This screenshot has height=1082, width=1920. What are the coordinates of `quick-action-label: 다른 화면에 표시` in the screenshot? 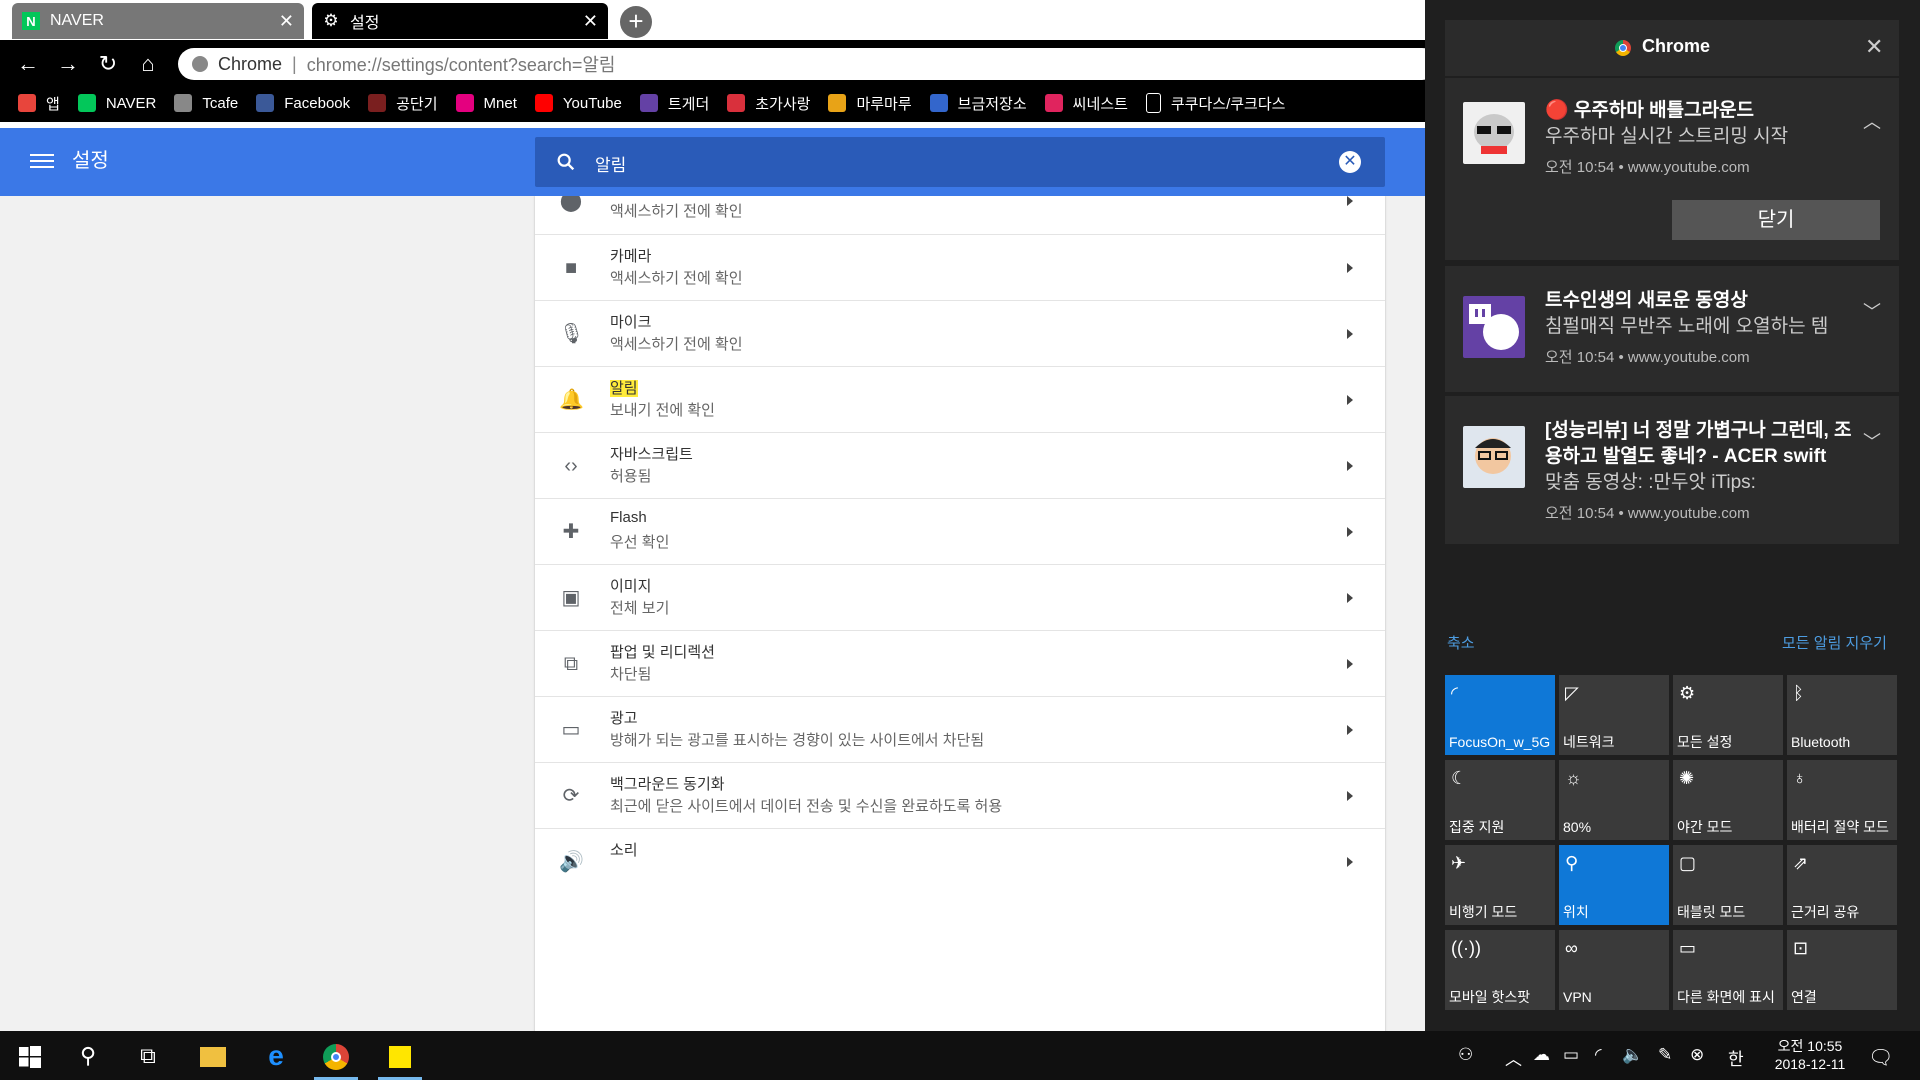 It's located at (1726, 997).